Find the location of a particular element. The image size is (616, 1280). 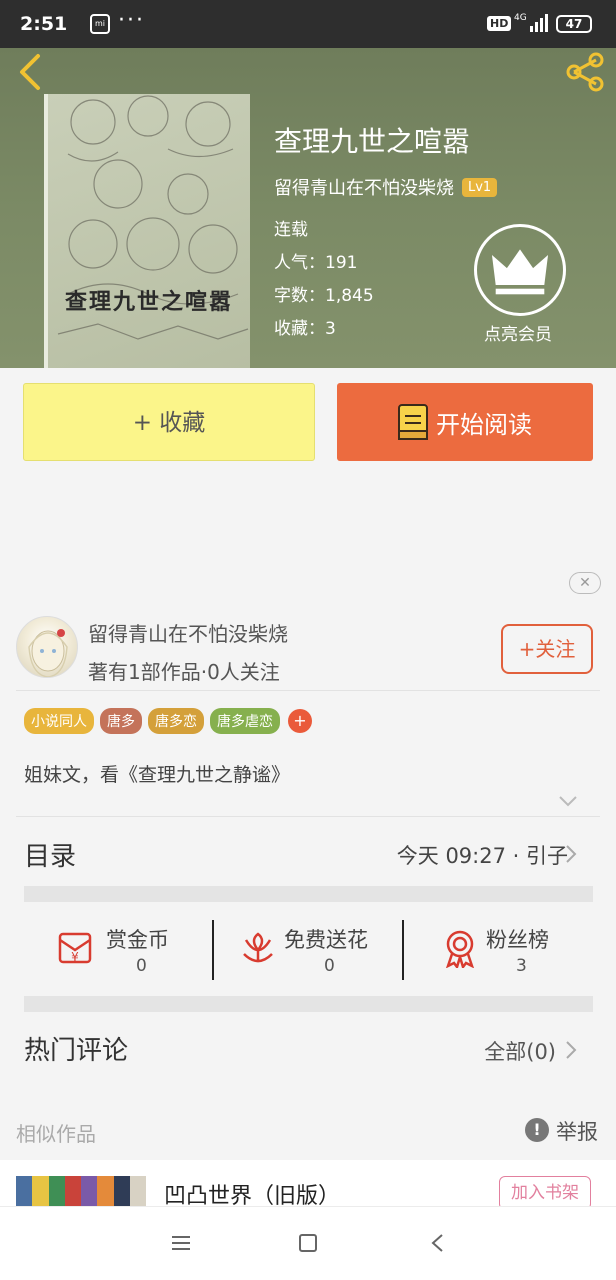

chevron-down-icon is located at coordinates (568, 801).